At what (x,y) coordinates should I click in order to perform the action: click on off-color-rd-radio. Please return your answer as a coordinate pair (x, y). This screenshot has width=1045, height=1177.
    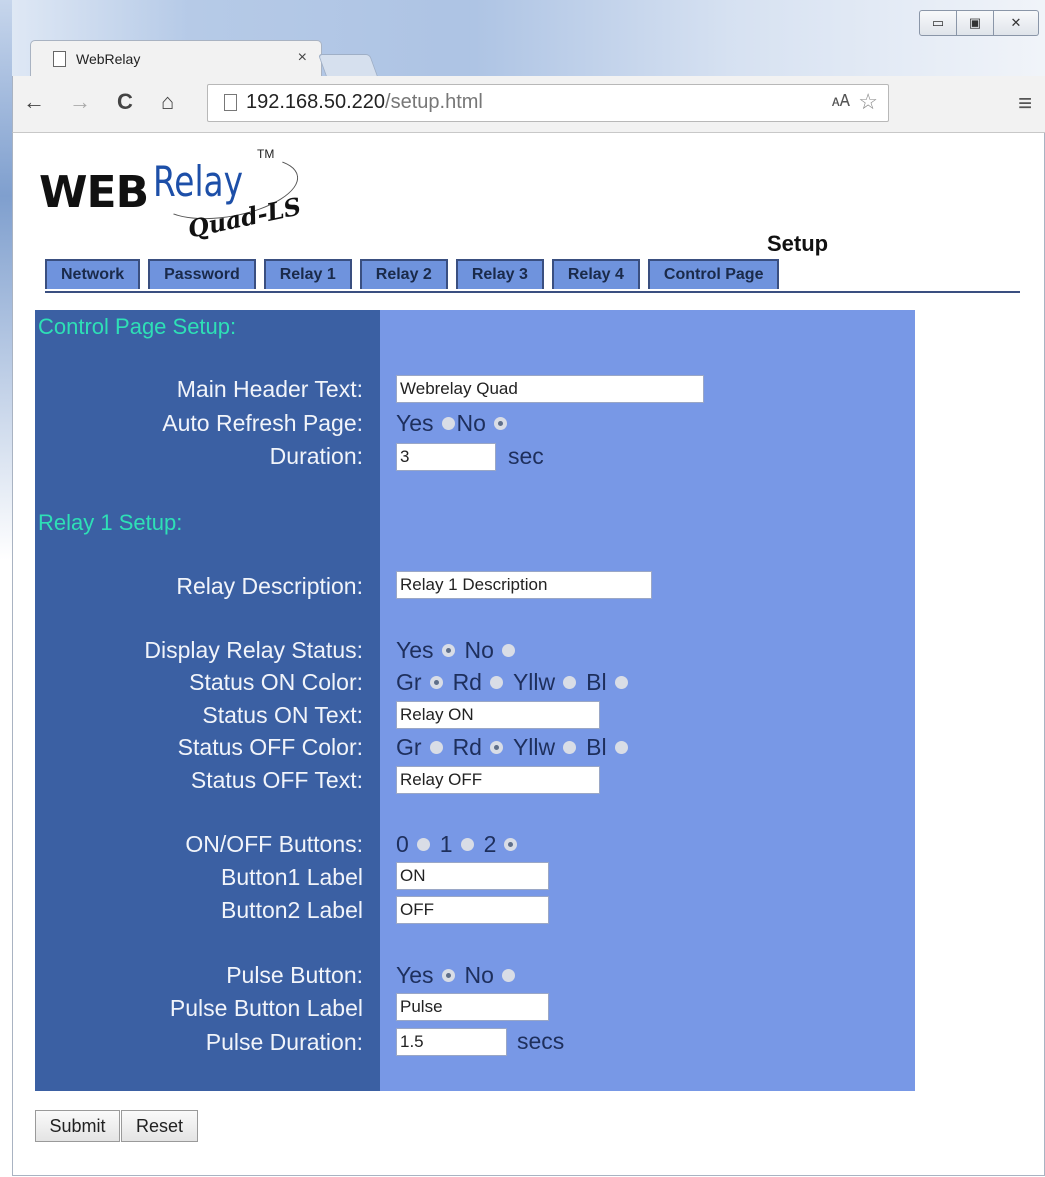
    Looking at the image, I should click on (496, 747).